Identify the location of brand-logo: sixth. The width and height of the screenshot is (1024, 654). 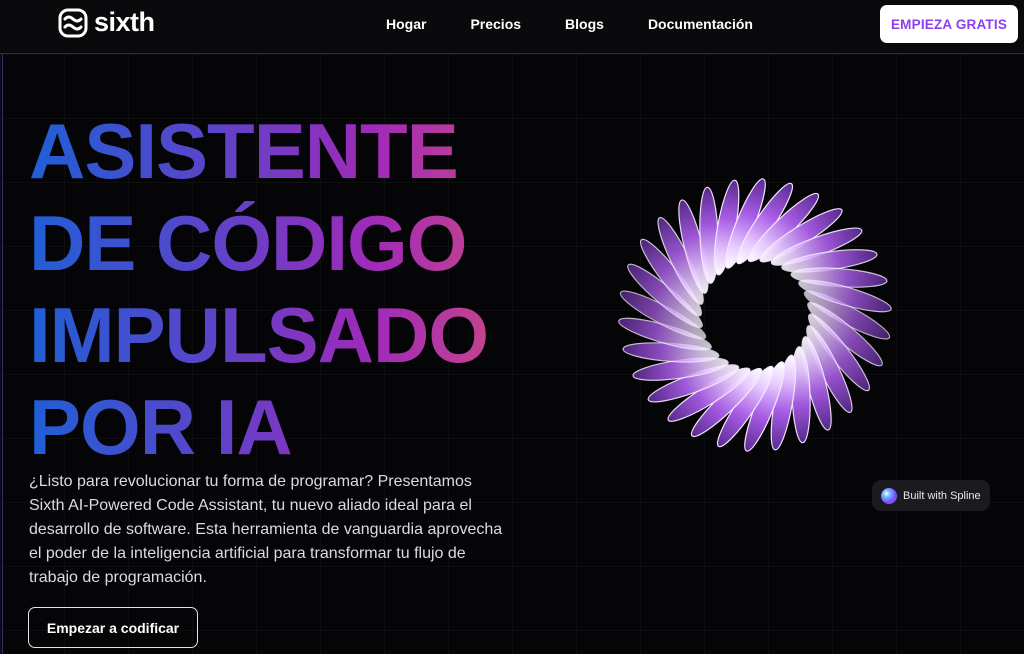
(106, 22).